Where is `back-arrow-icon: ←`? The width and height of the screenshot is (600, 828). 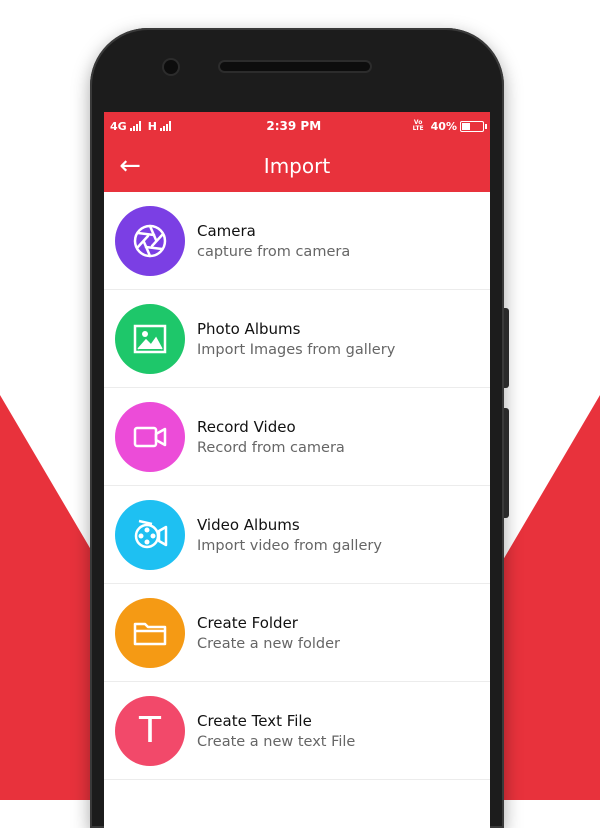
back-arrow-icon: ← is located at coordinates (130, 166).